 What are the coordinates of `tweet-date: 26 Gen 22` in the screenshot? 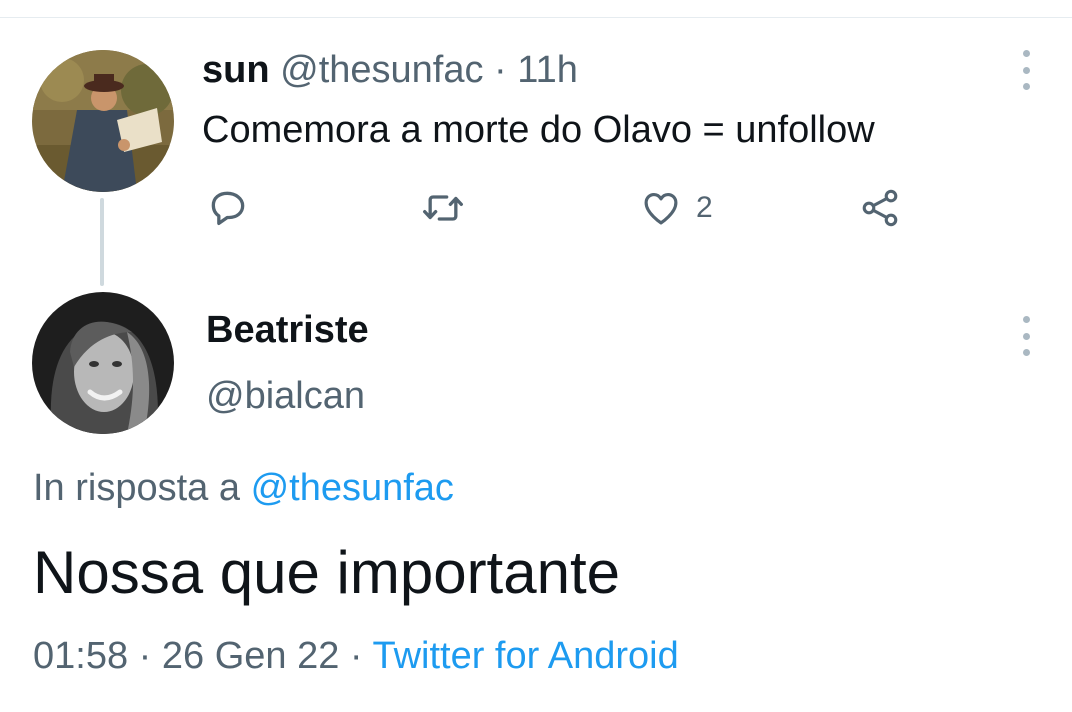 It's located at (250, 656).